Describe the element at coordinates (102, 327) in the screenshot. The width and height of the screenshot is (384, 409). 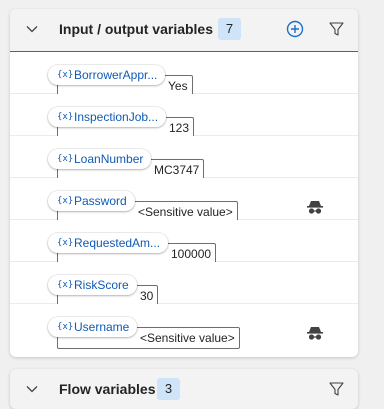
I see `variable-name: Username` at that location.